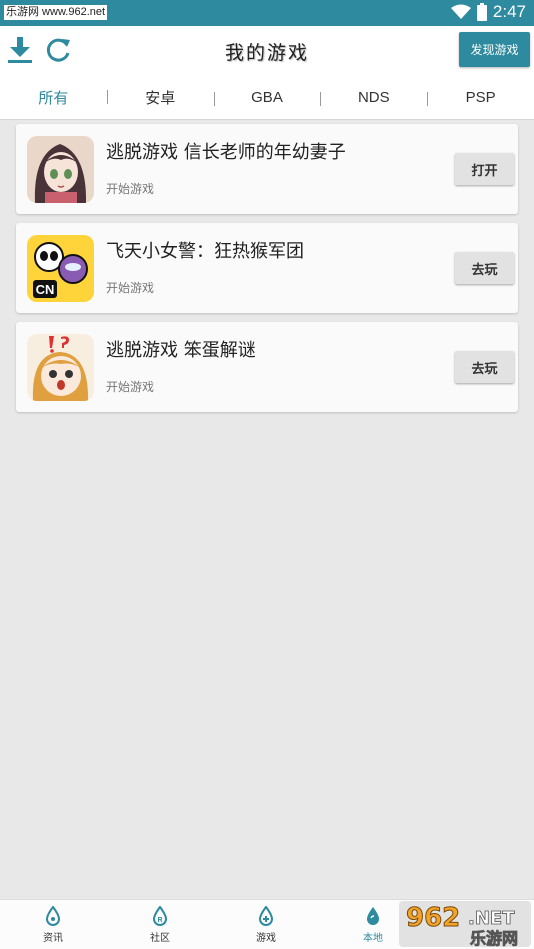  I want to click on games-icon, so click(266, 916).